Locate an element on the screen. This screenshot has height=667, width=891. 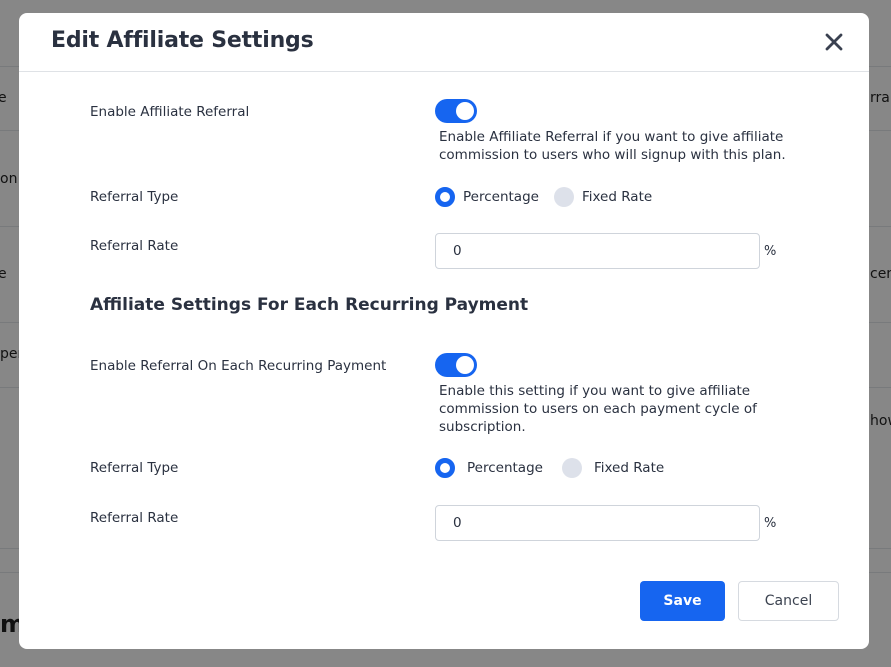
modal-title: Edit Affiliate Settings is located at coordinates (182, 40).